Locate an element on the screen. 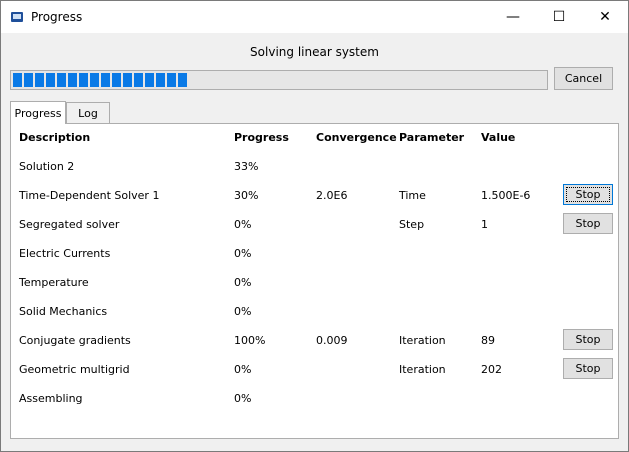 The image size is (629, 452). row-convergence: 0.009 is located at coordinates (332, 340).